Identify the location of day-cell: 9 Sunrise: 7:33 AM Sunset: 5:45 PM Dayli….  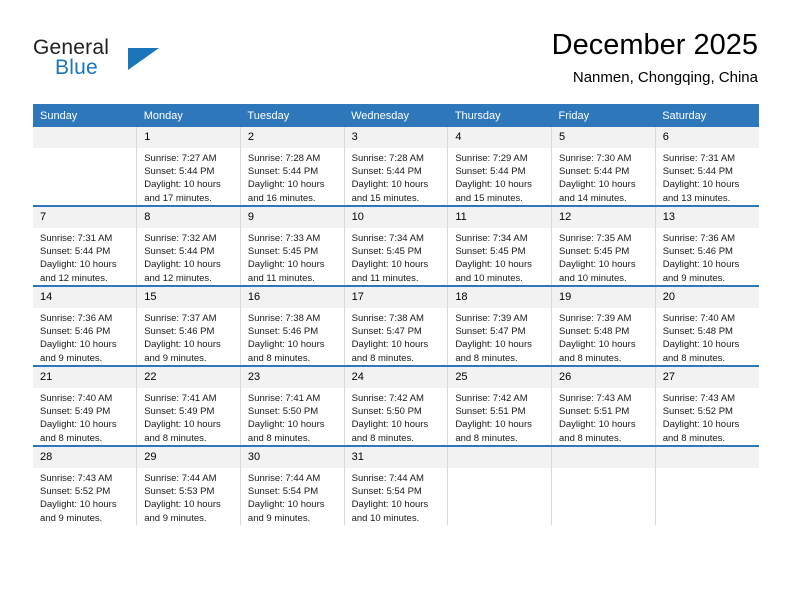
(292, 245).